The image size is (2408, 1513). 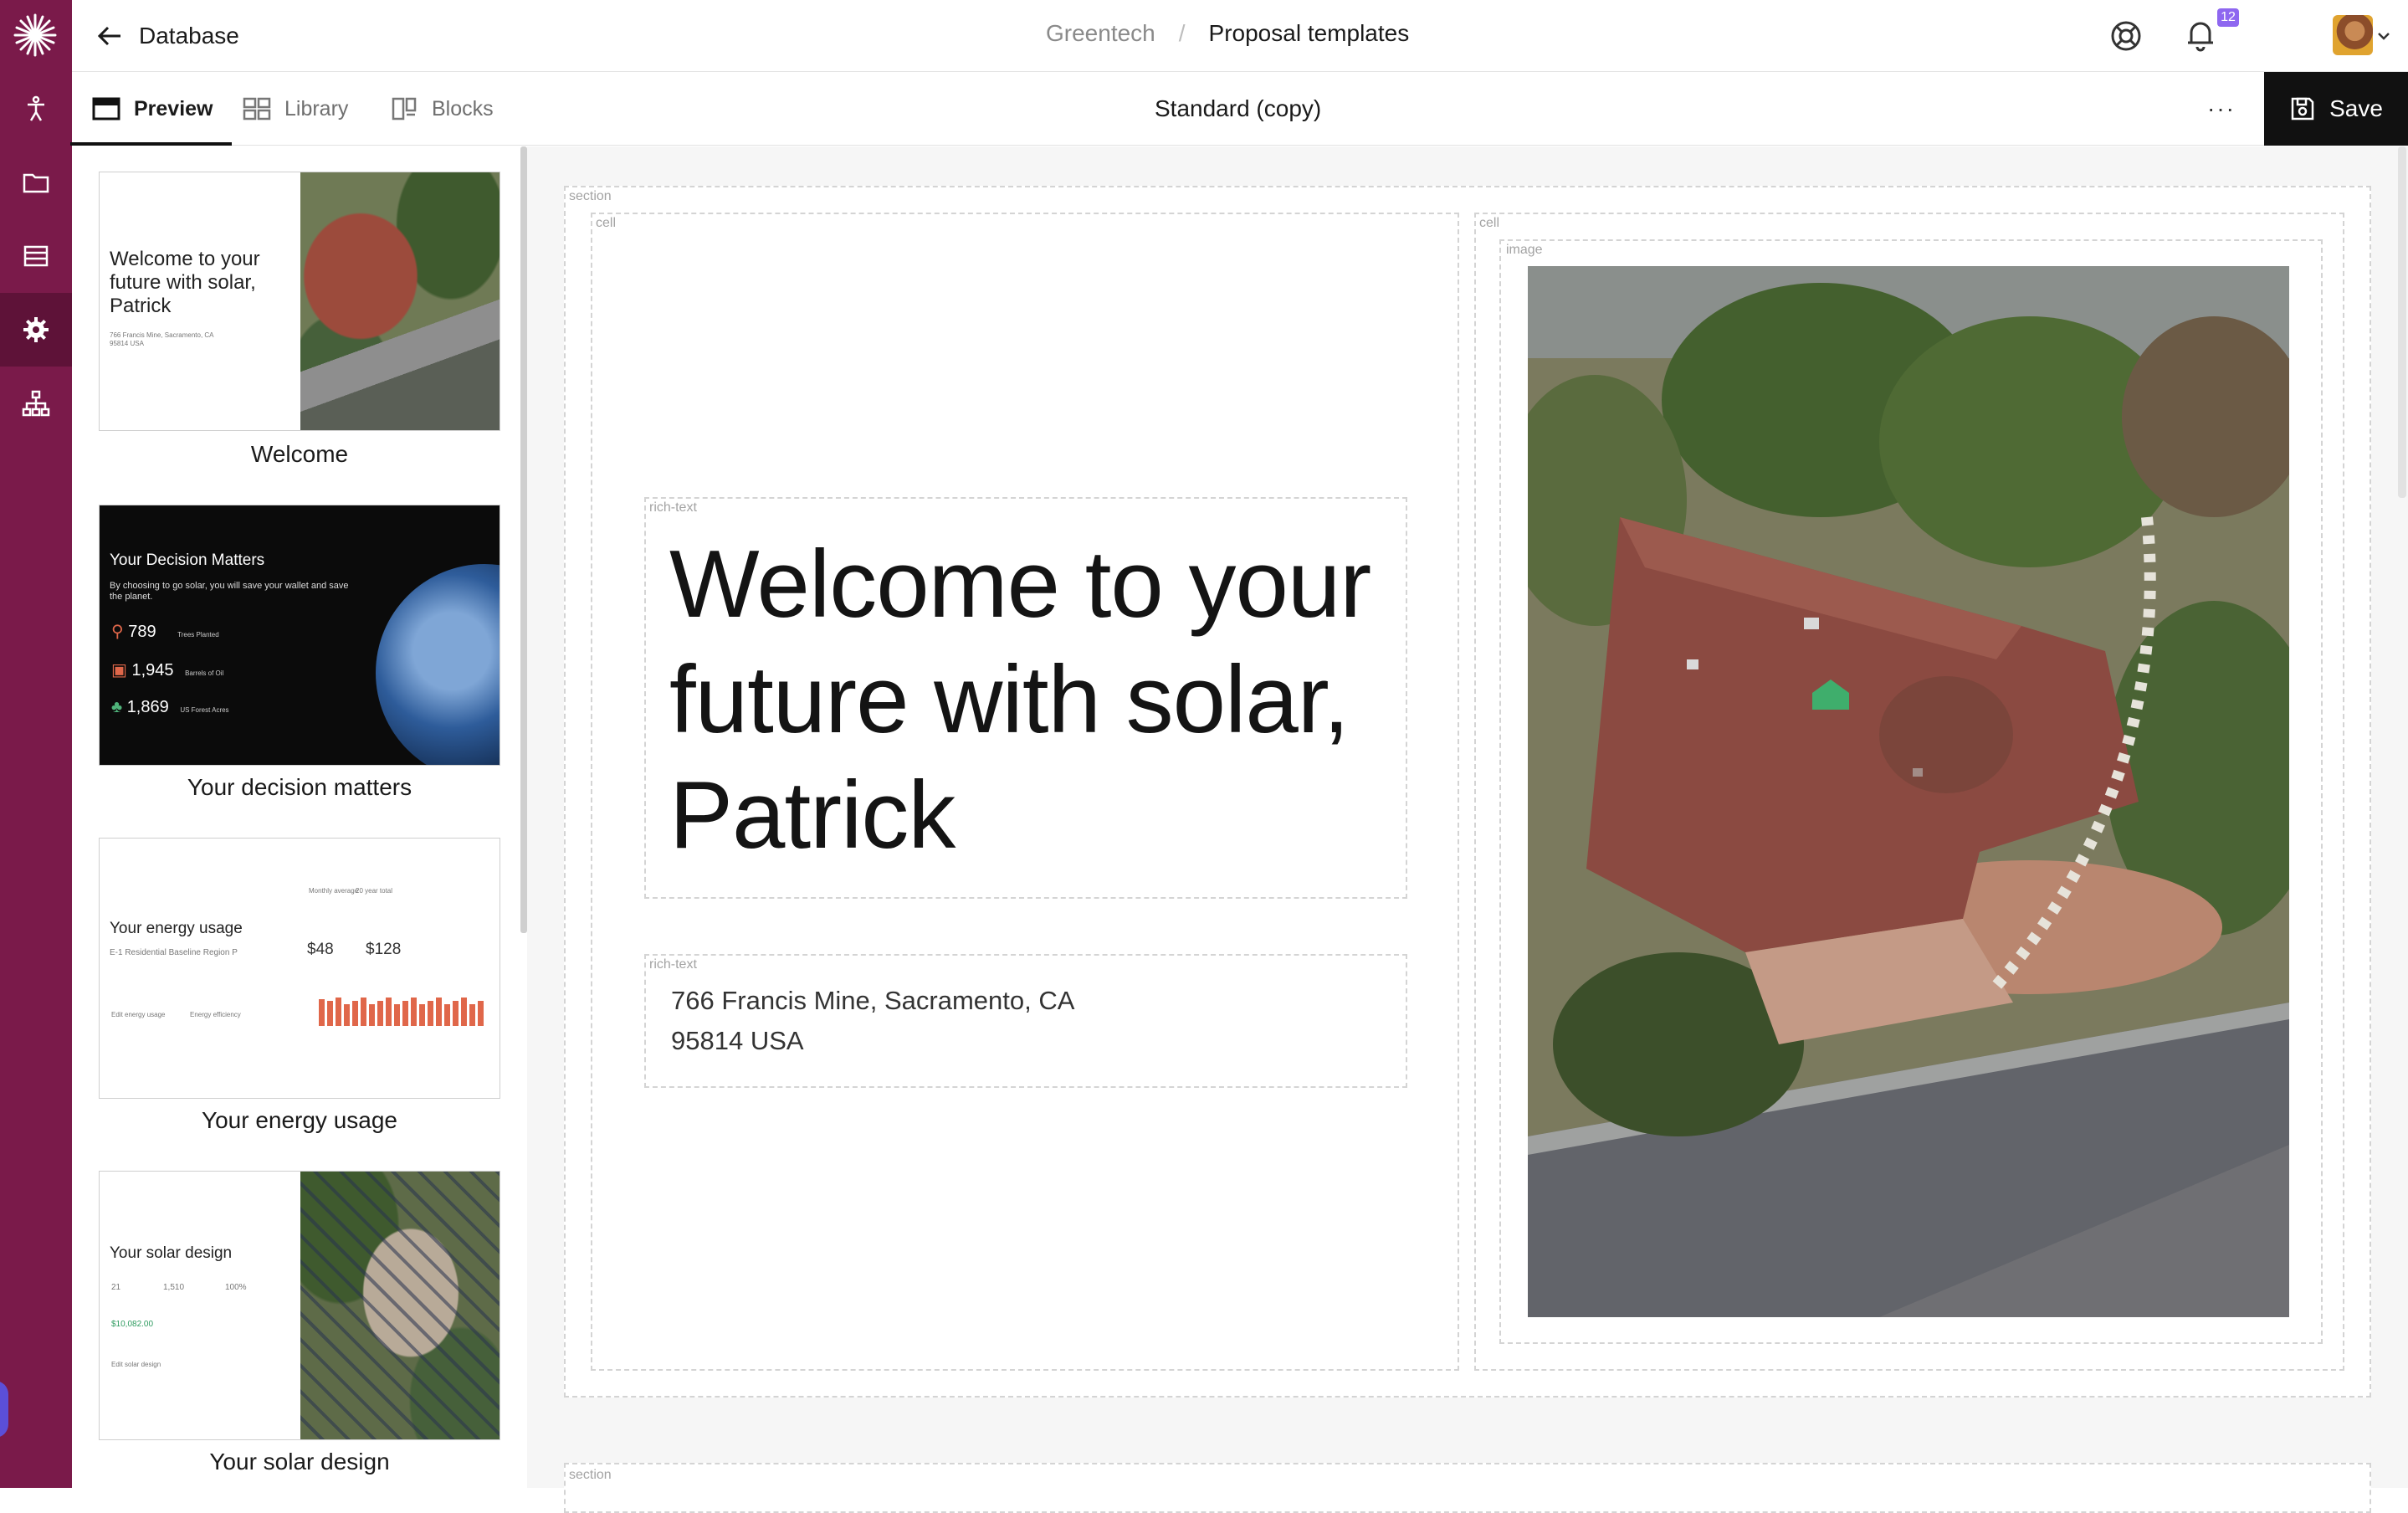 What do you see at coordinates (147, 707) in the screenshot?
I see `stat-forest-value: 1,869` at bounding box center [147, 707].